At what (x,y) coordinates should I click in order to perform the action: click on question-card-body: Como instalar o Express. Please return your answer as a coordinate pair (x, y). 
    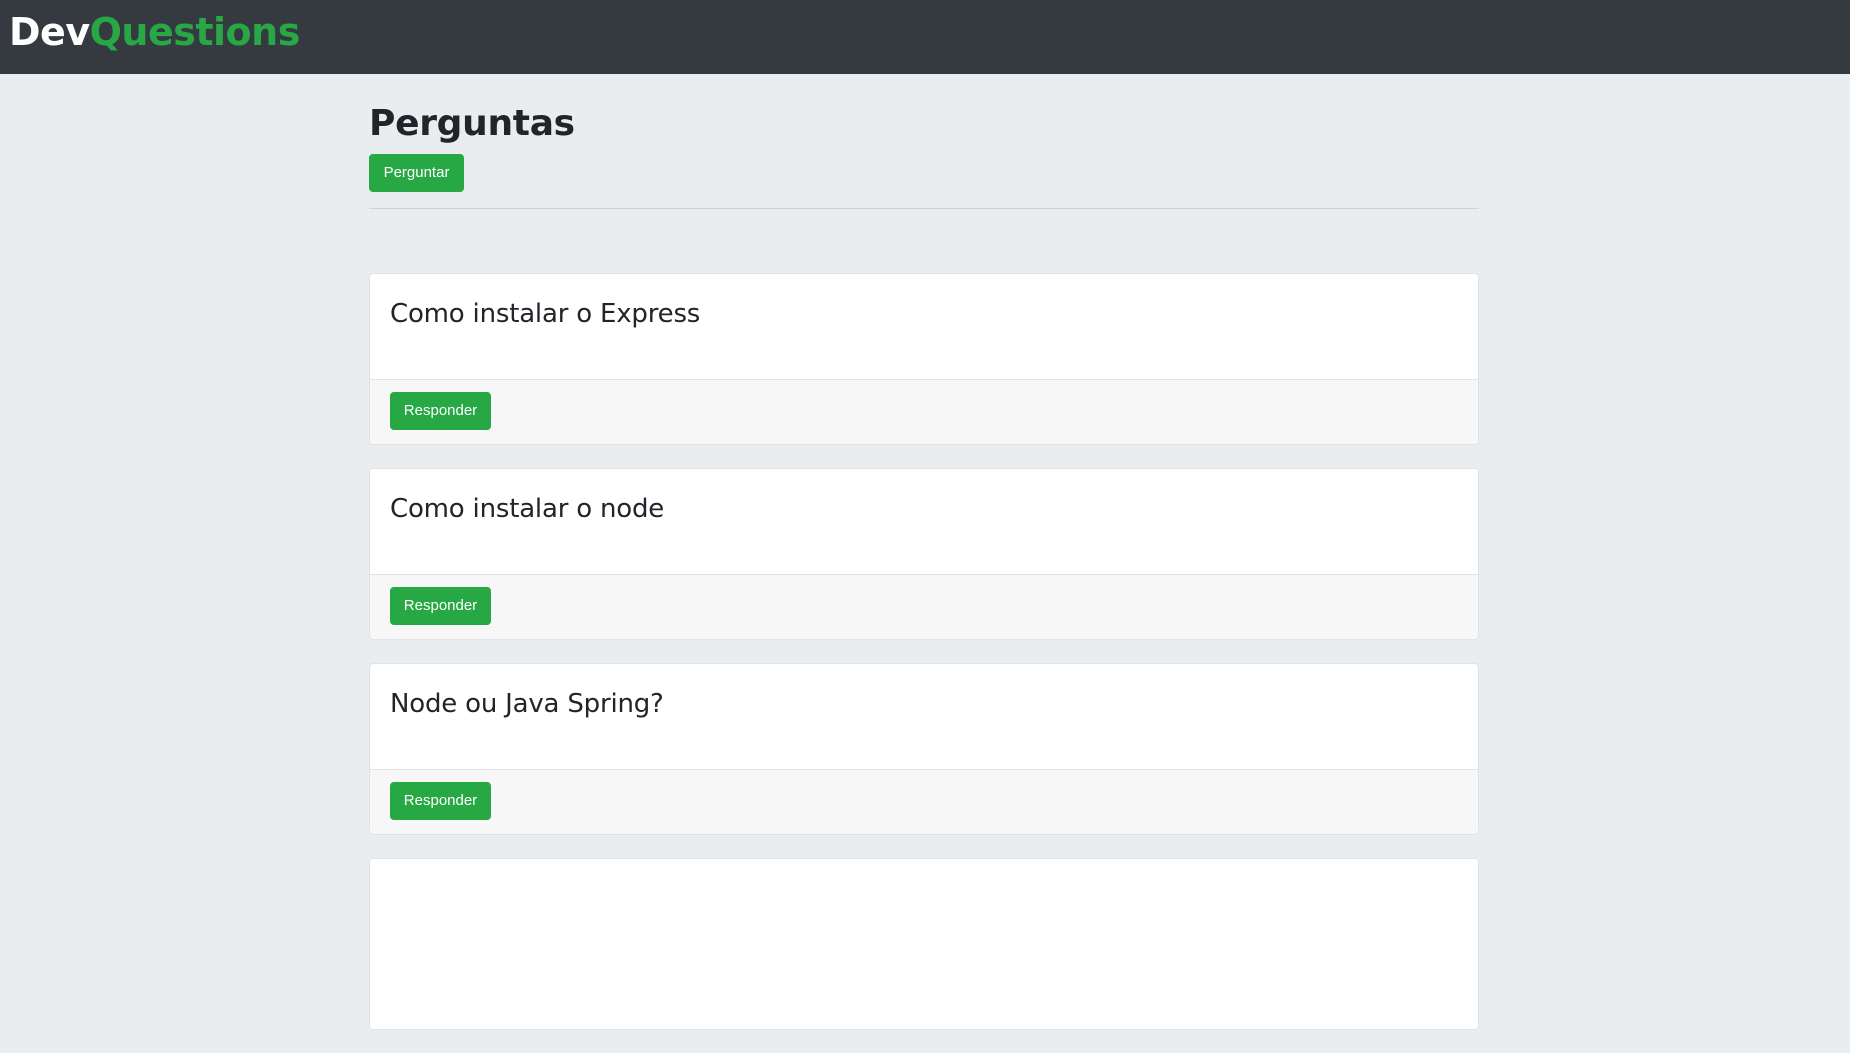
    Looking at the image, I should click on (924, 327).